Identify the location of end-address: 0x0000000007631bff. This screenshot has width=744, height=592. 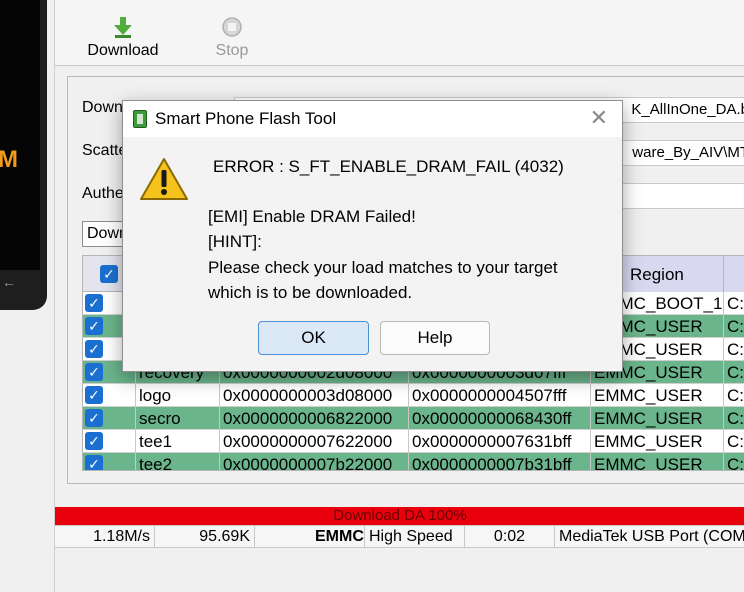
(499, 441).